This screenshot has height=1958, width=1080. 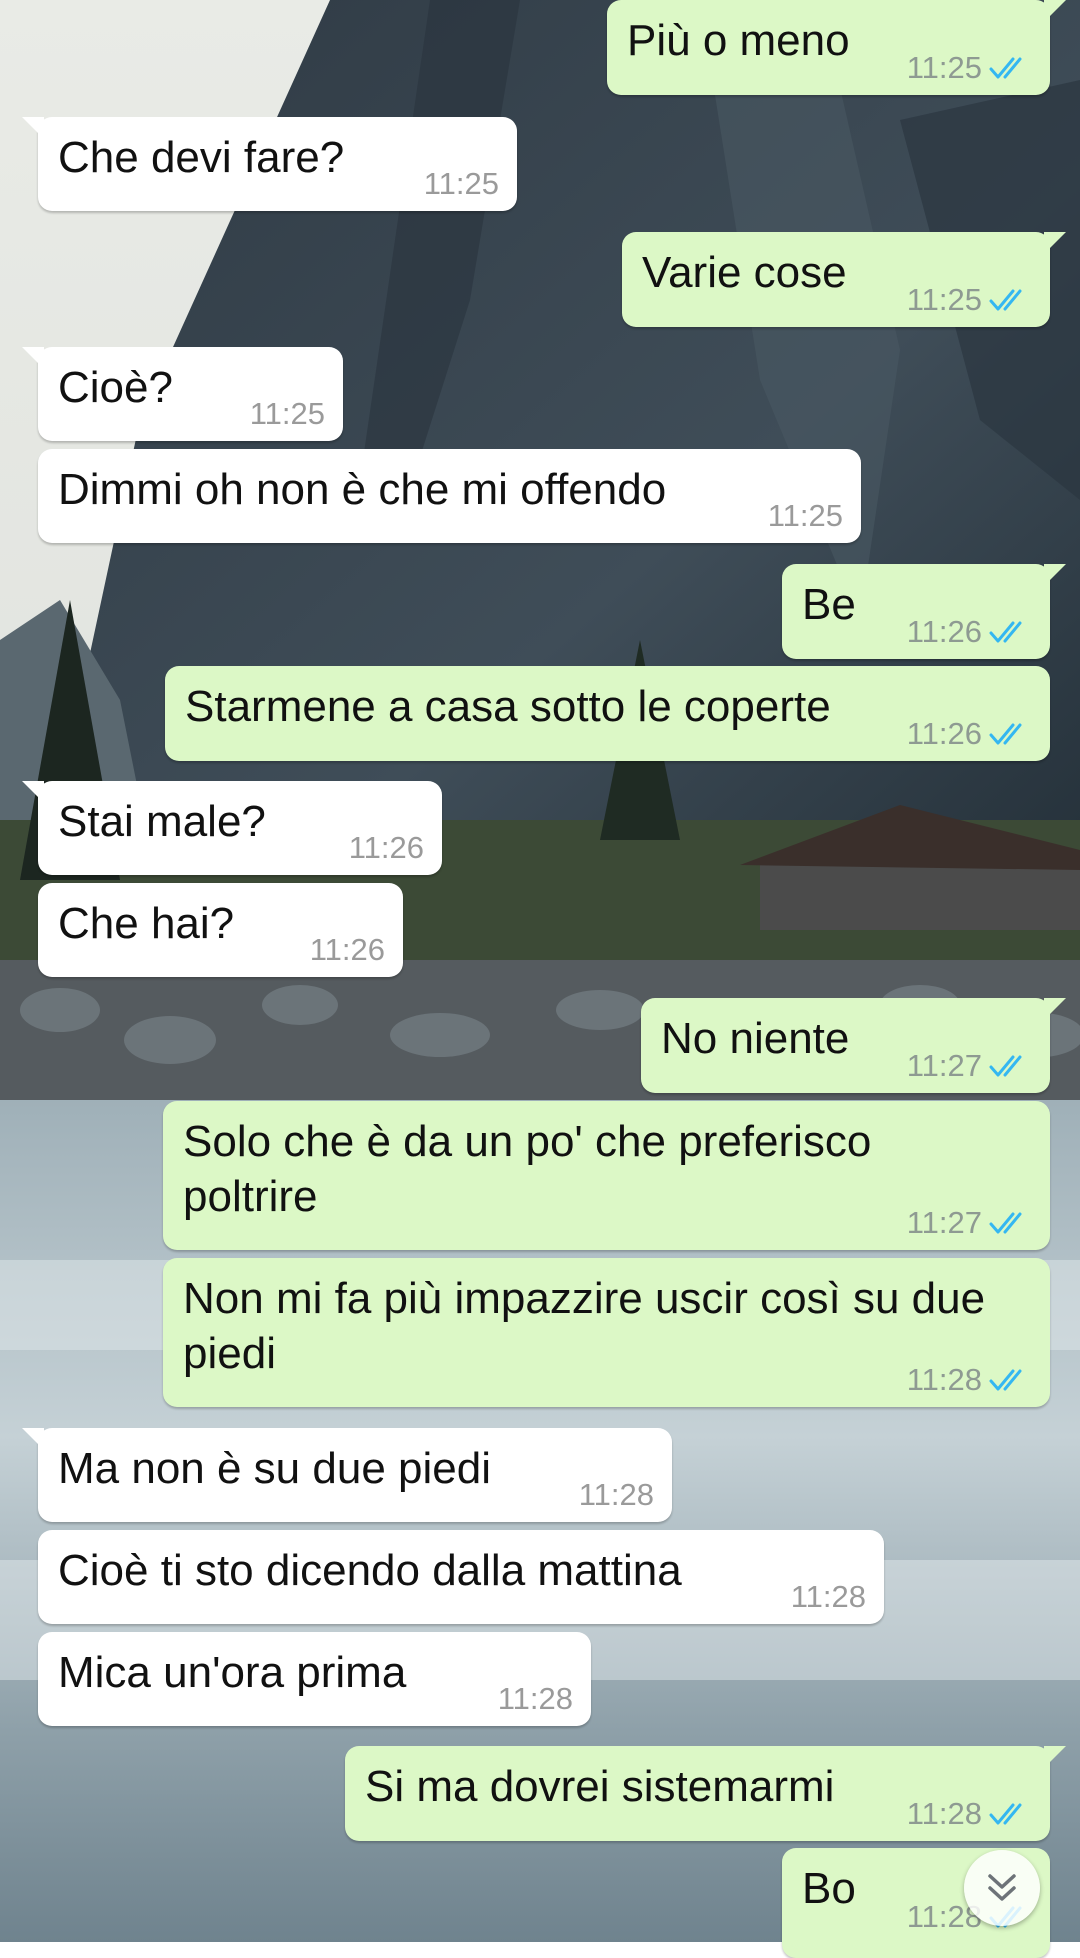 I want to click on message-bubble-incoming: Mica un'ora prima 11:28, so click(x=314, y=1679).